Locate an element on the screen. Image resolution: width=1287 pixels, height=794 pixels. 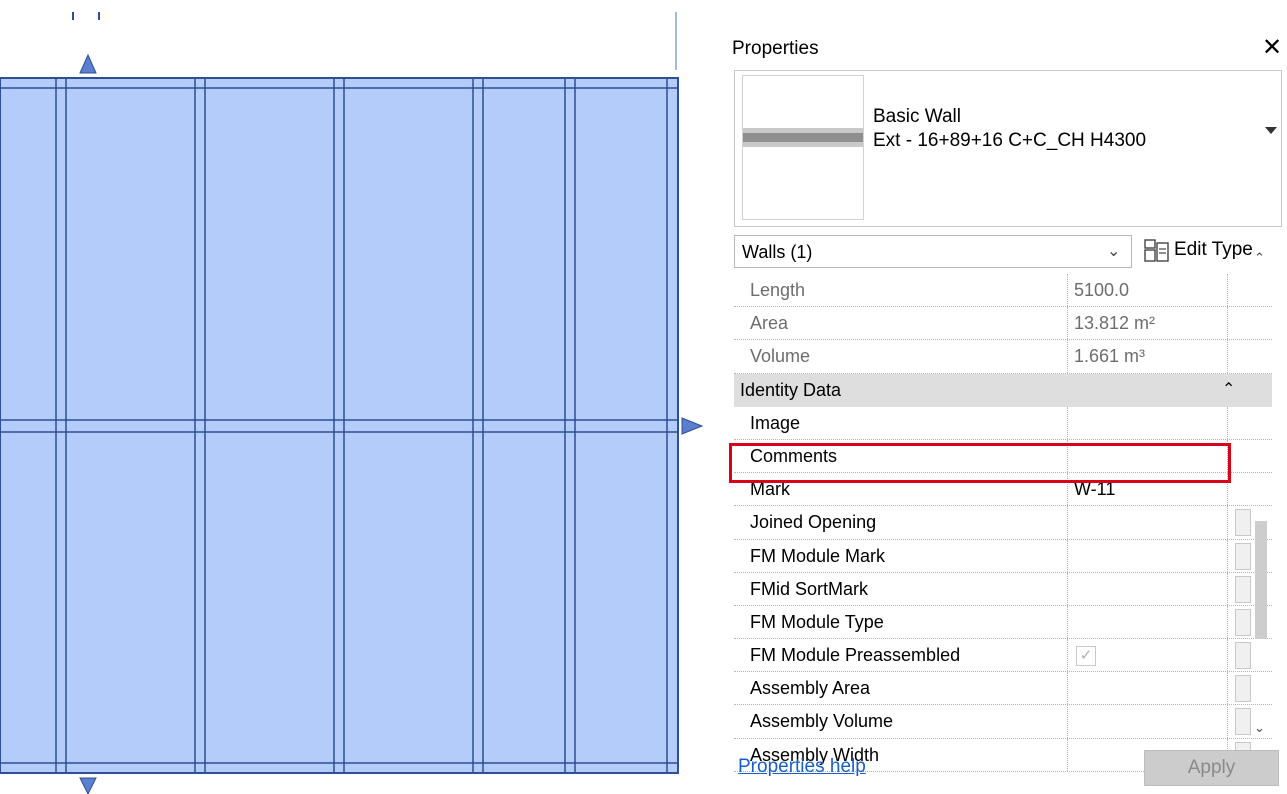
type-preview-image is located at coordinates (803, 147).